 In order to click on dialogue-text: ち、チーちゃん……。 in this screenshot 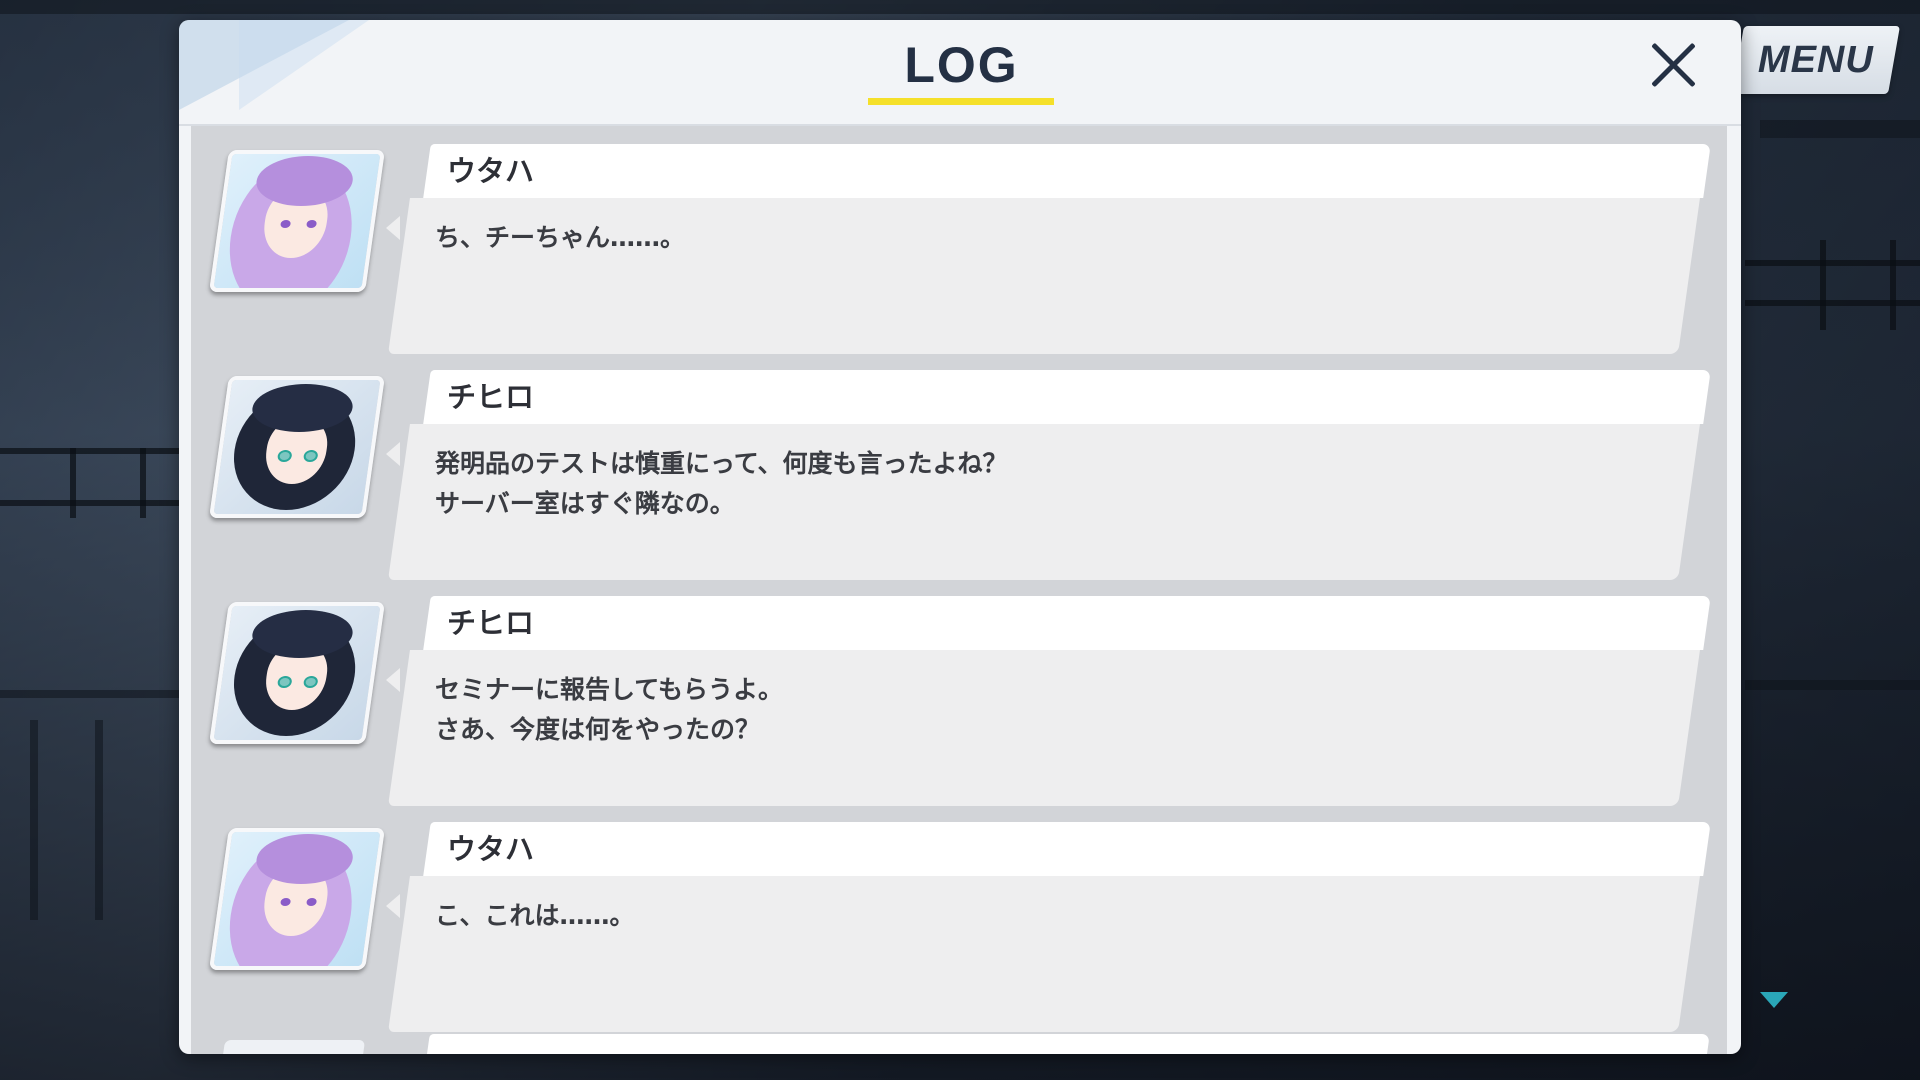, I will do `click(560, 237)`.